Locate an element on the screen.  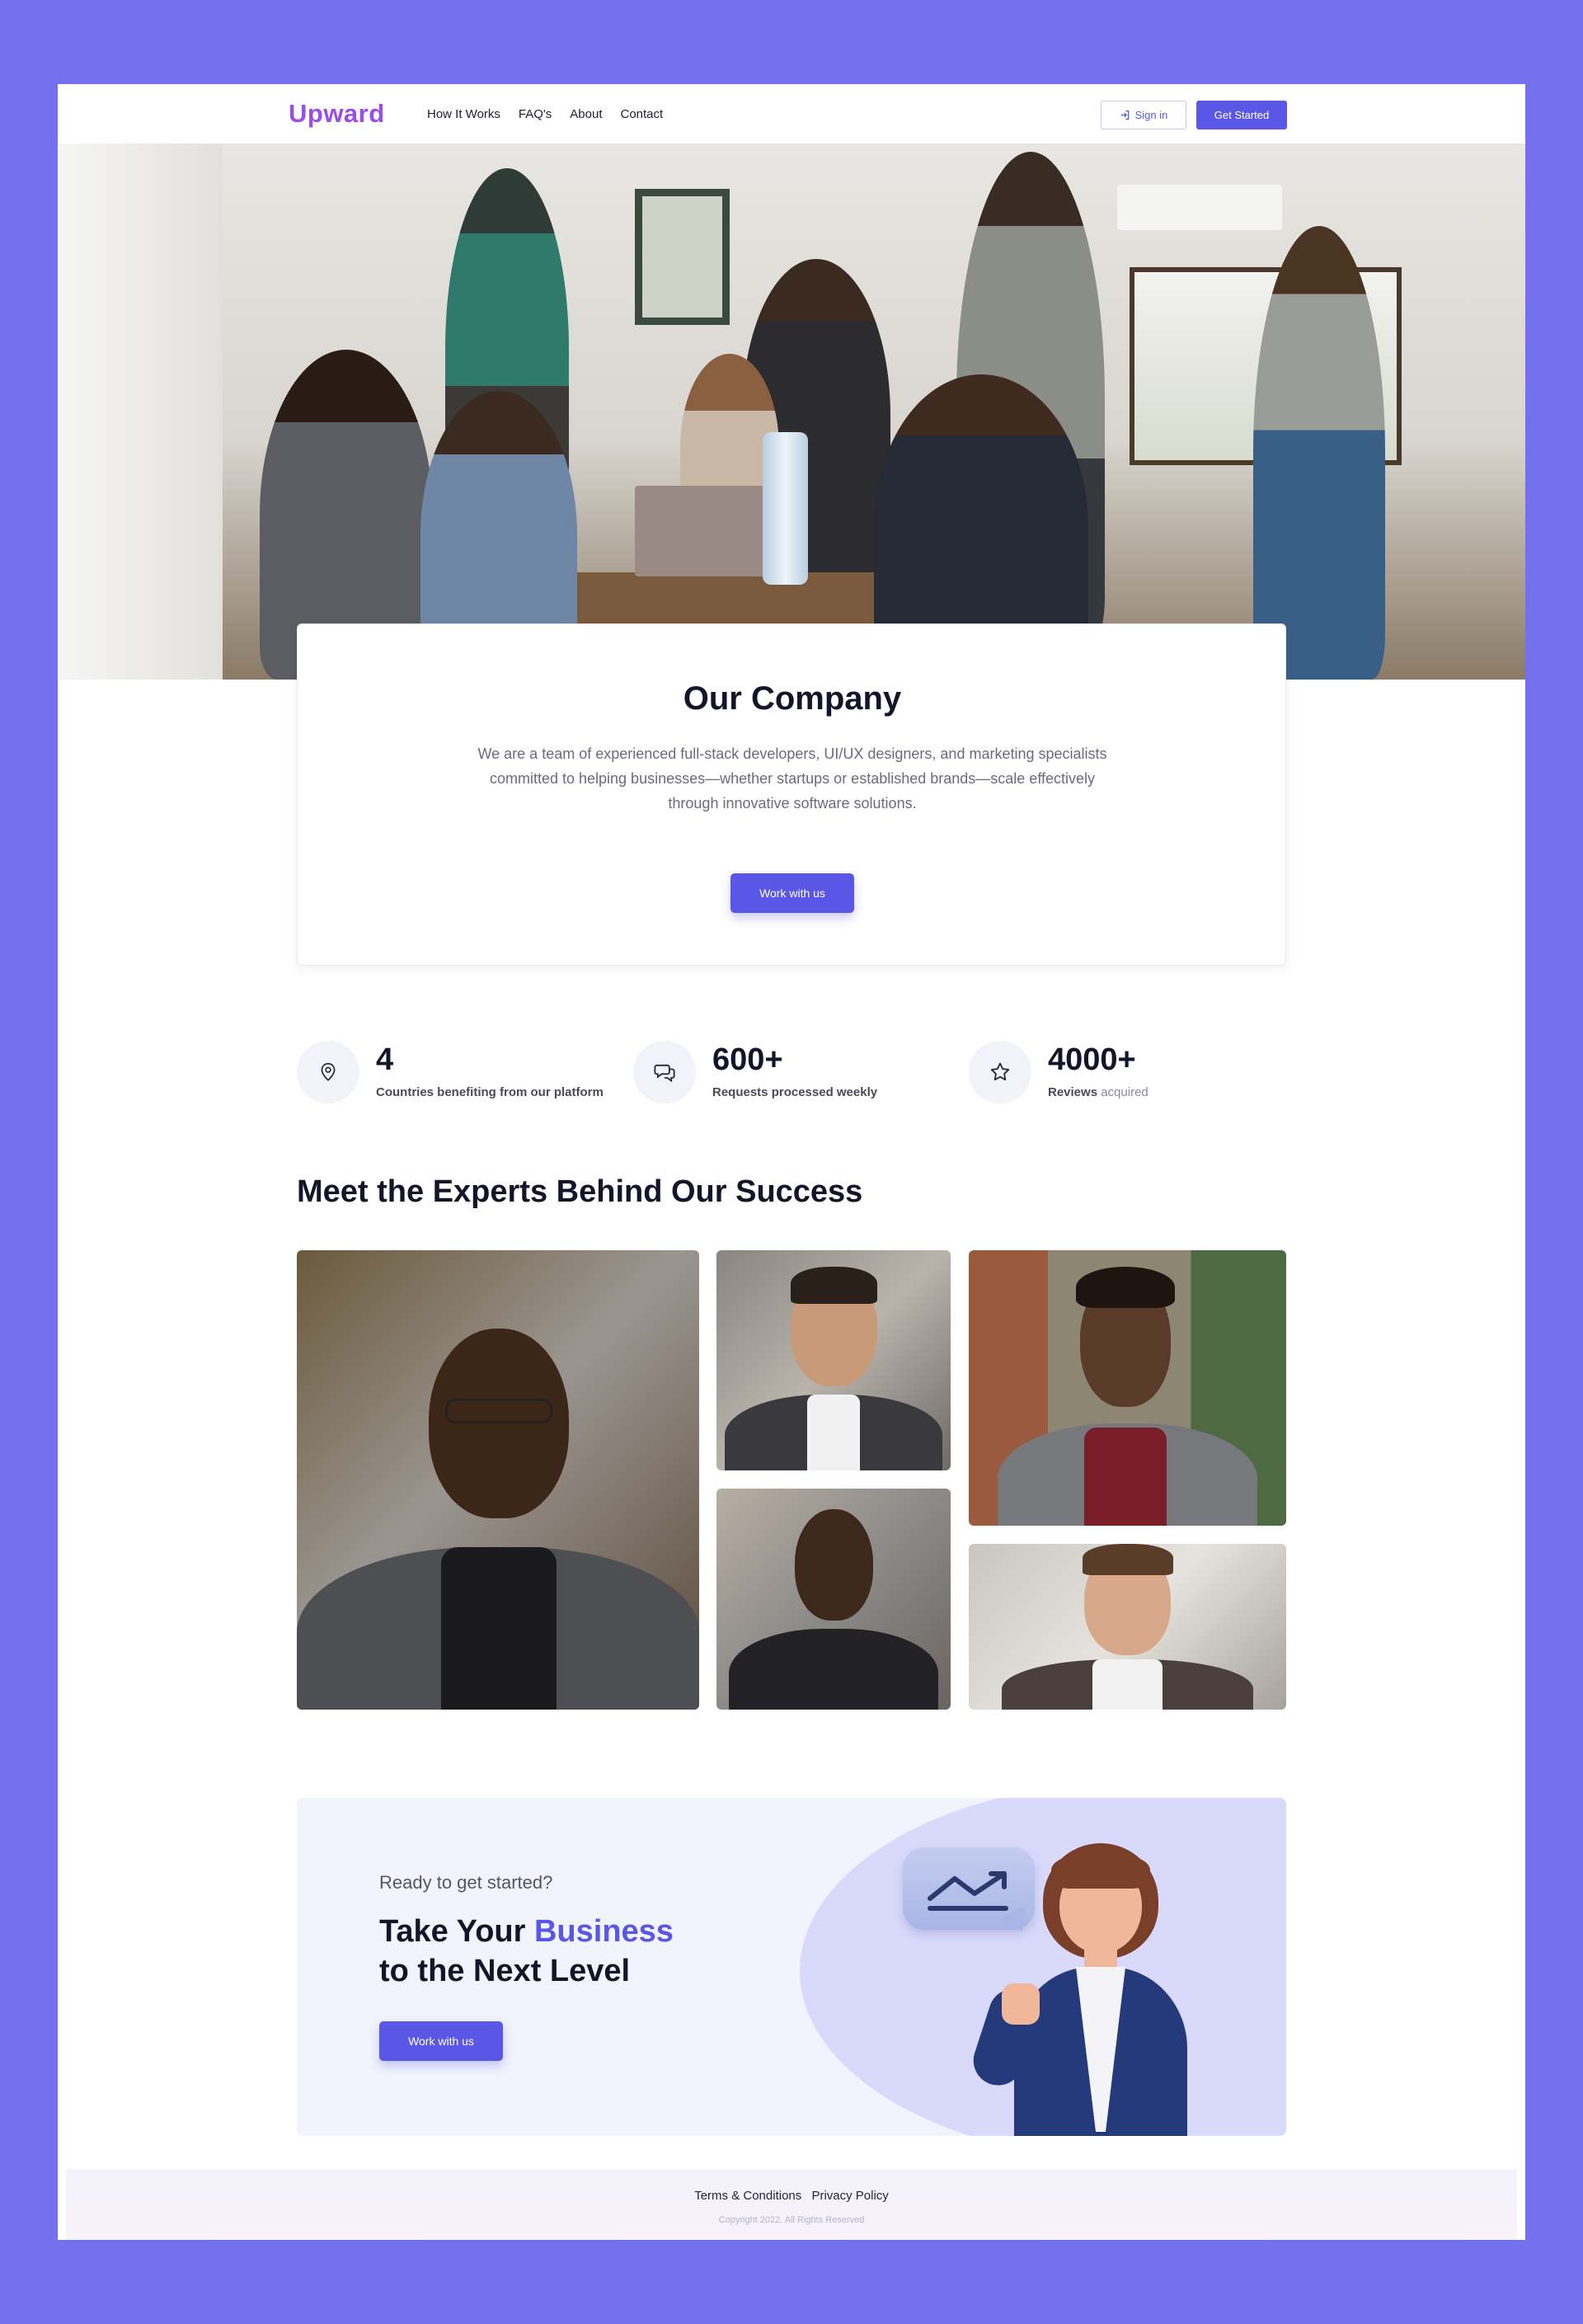
stat-label-text: Requests processed weekly is located at coordinates (795, 1092).